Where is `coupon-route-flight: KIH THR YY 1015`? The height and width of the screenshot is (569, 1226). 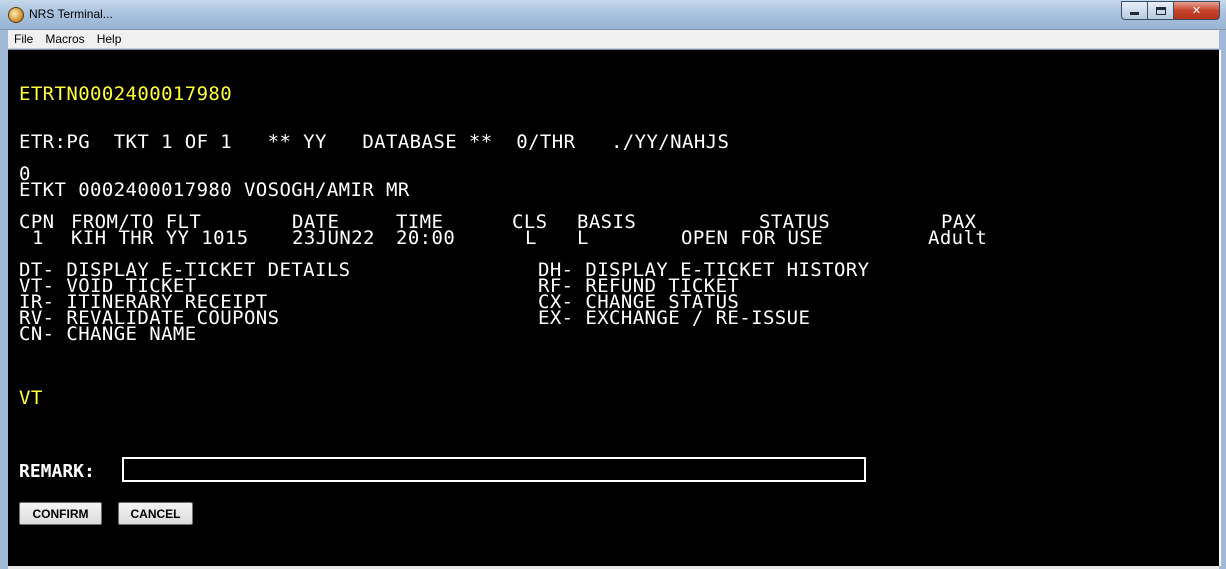
coupon-route-flight: KIH THR YY 1015 is located at coordinates (160, 238).